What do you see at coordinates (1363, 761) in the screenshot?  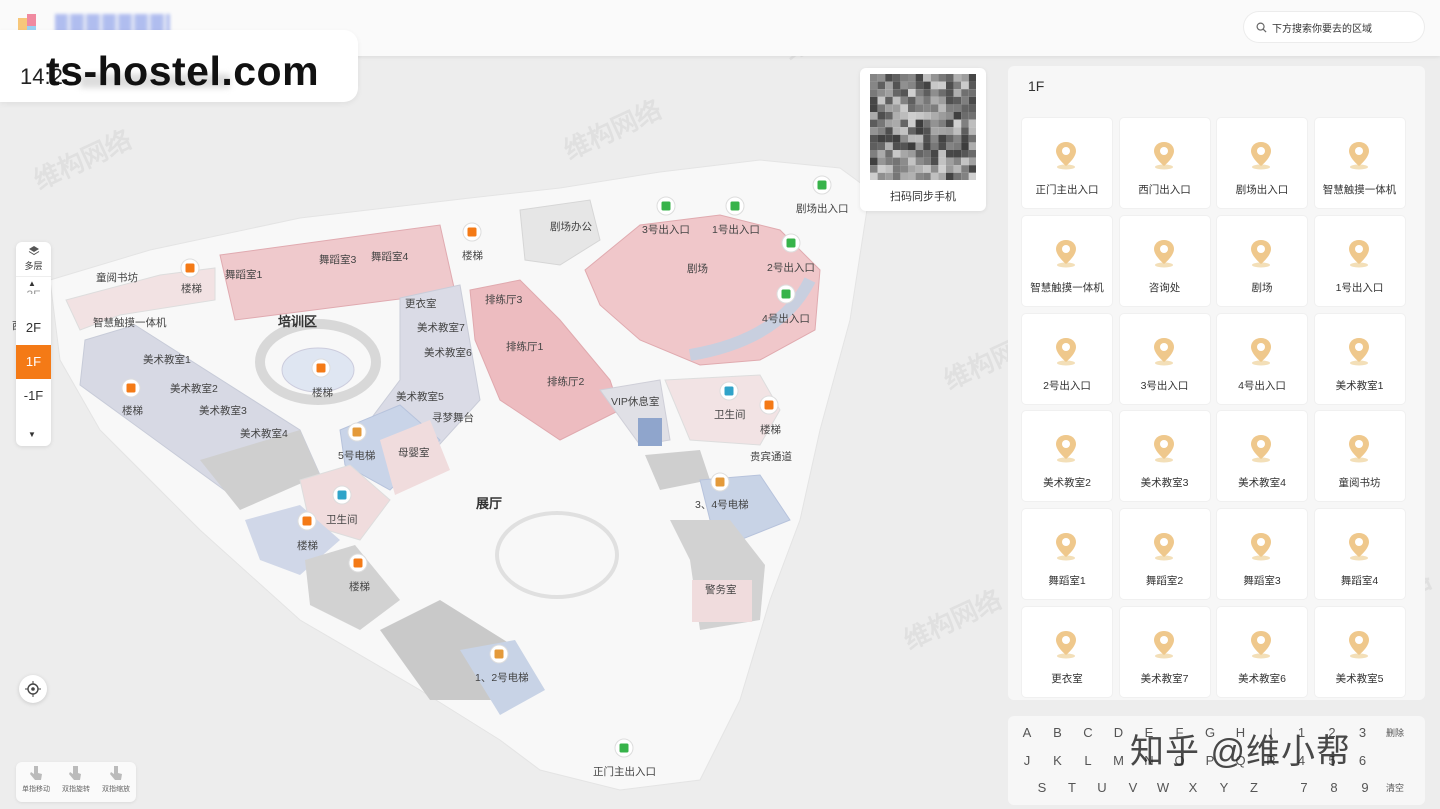 I see `keyboard-key: 6` at bounding box center [1363, 761].